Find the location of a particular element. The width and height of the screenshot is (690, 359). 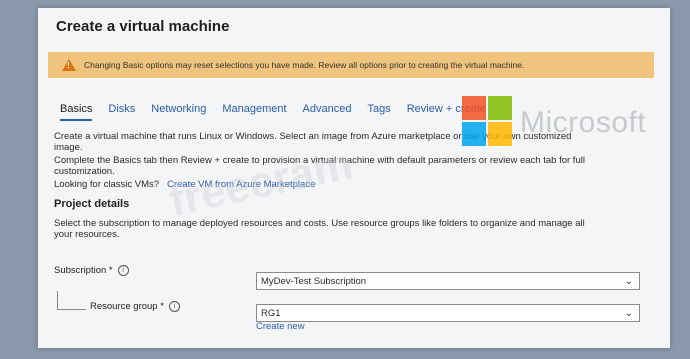

rg-label-row: Resource group * i is located at coordinates (135, 306).